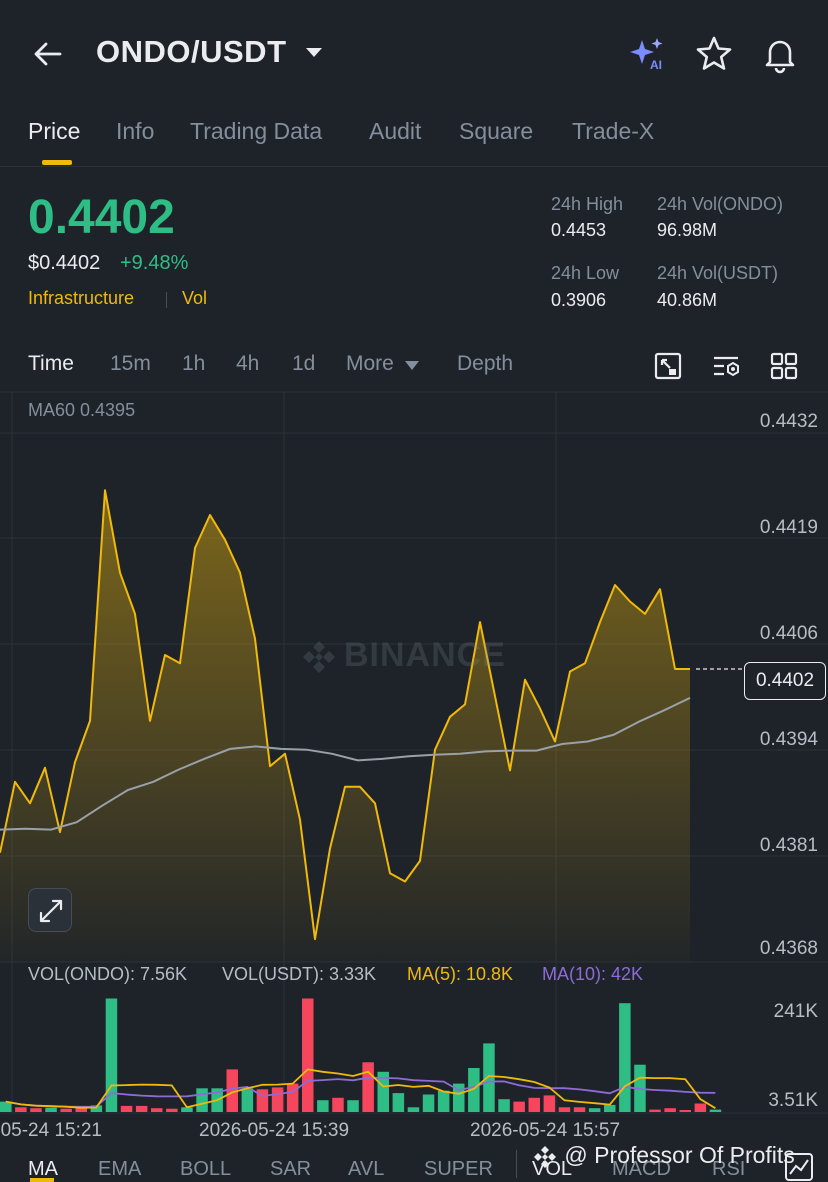 The width and height of the screenshot is (828, 1182). I want to click on indicator-avl: AVL, so click(366, 1169).